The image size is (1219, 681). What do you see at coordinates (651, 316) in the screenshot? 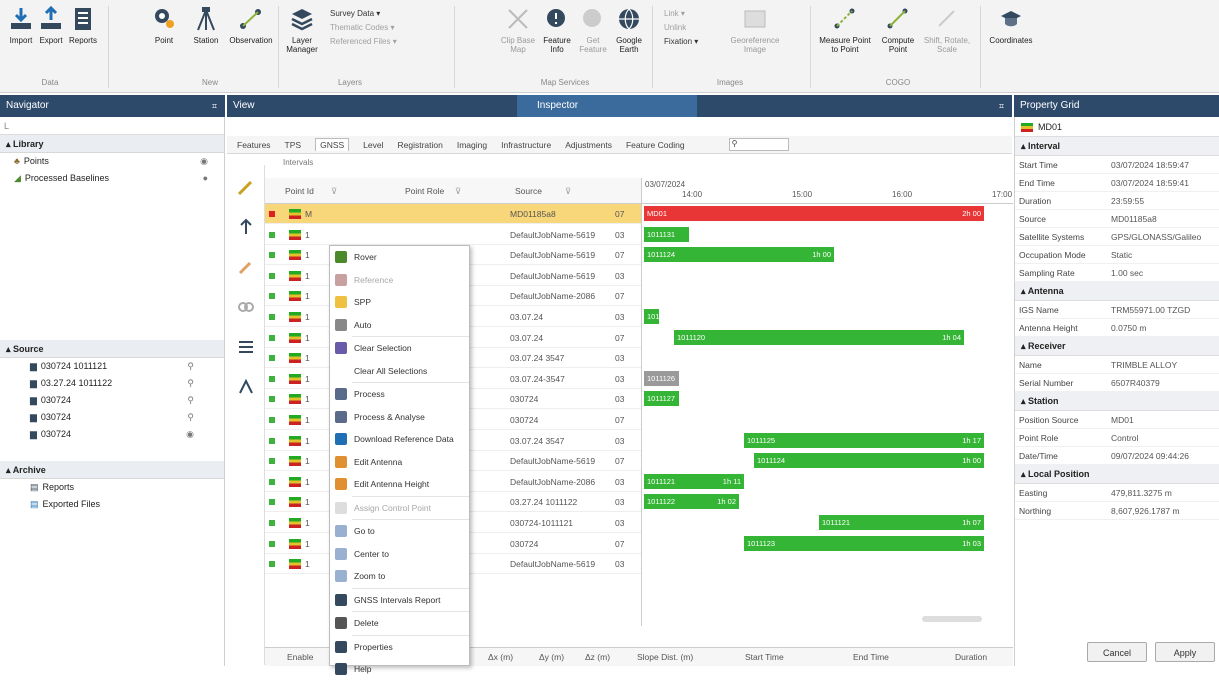
I see `interval-bar: 101` at bounding box center [651, 316].